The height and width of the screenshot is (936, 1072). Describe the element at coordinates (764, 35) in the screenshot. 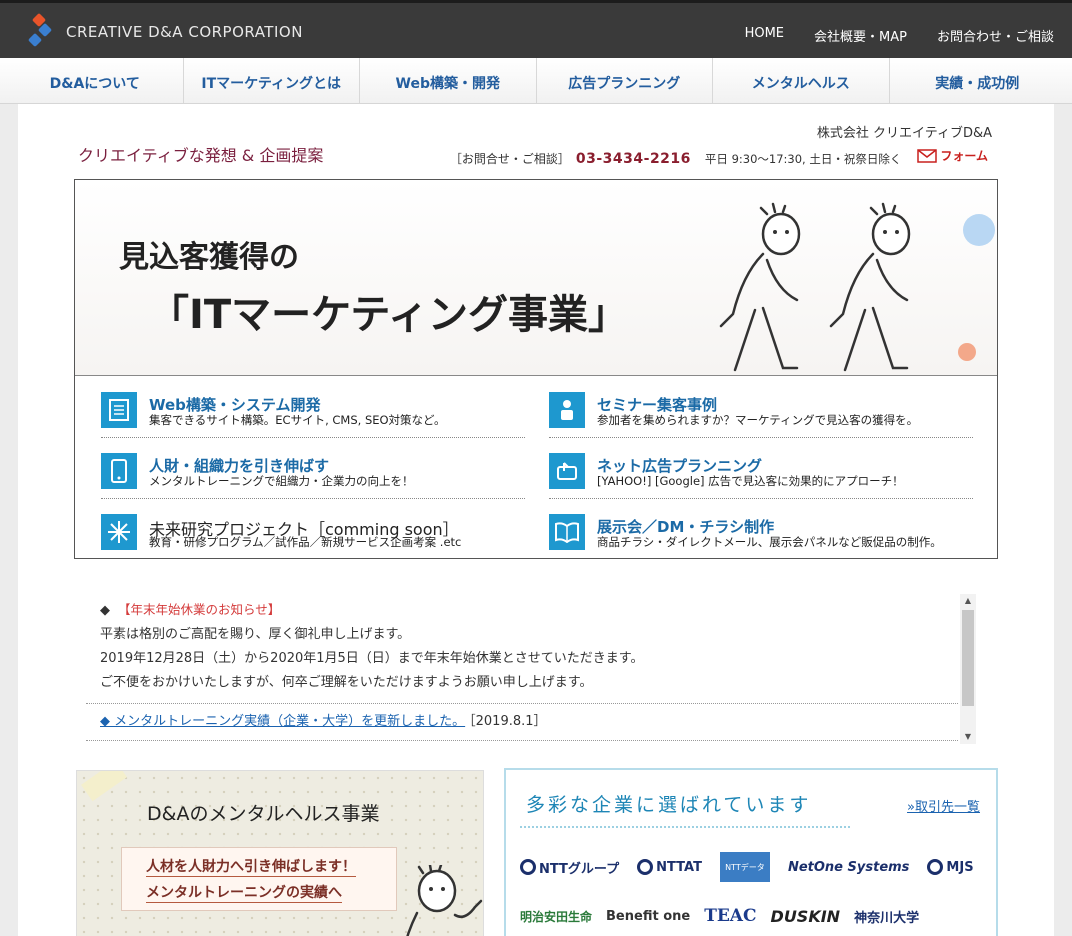

I see `topnav-home: HOME` at that location.